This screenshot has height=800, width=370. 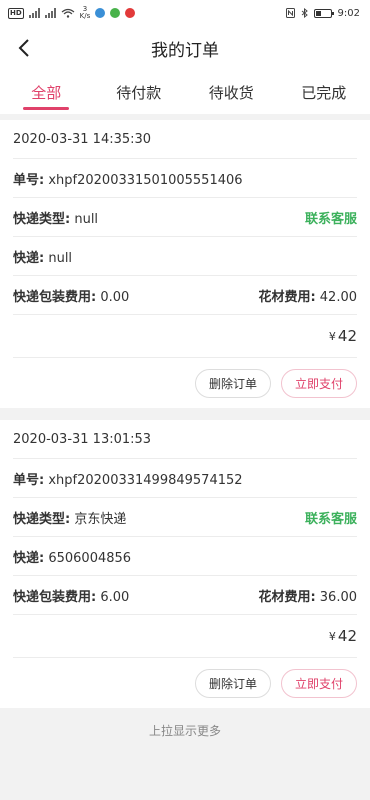 I want to click on order-number-row: 单号: xhpf20200331501005551406, so click(x=185, y=178).